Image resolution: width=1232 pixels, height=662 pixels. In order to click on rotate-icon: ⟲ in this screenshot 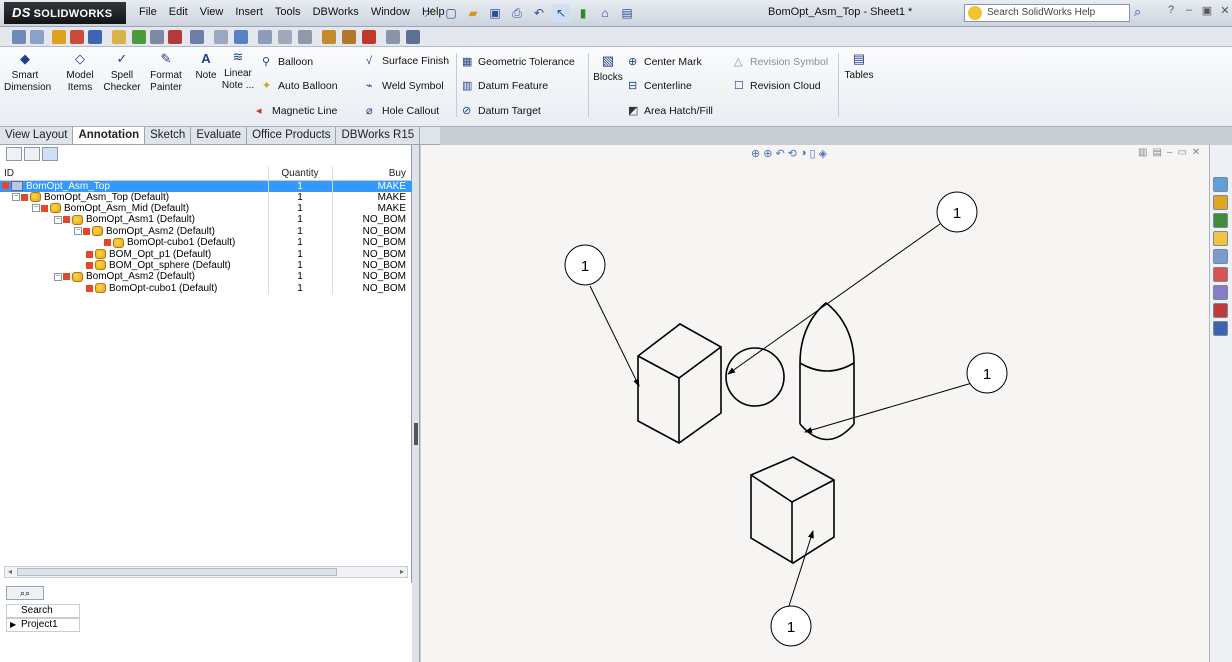, I will do `click(792, 153)`.